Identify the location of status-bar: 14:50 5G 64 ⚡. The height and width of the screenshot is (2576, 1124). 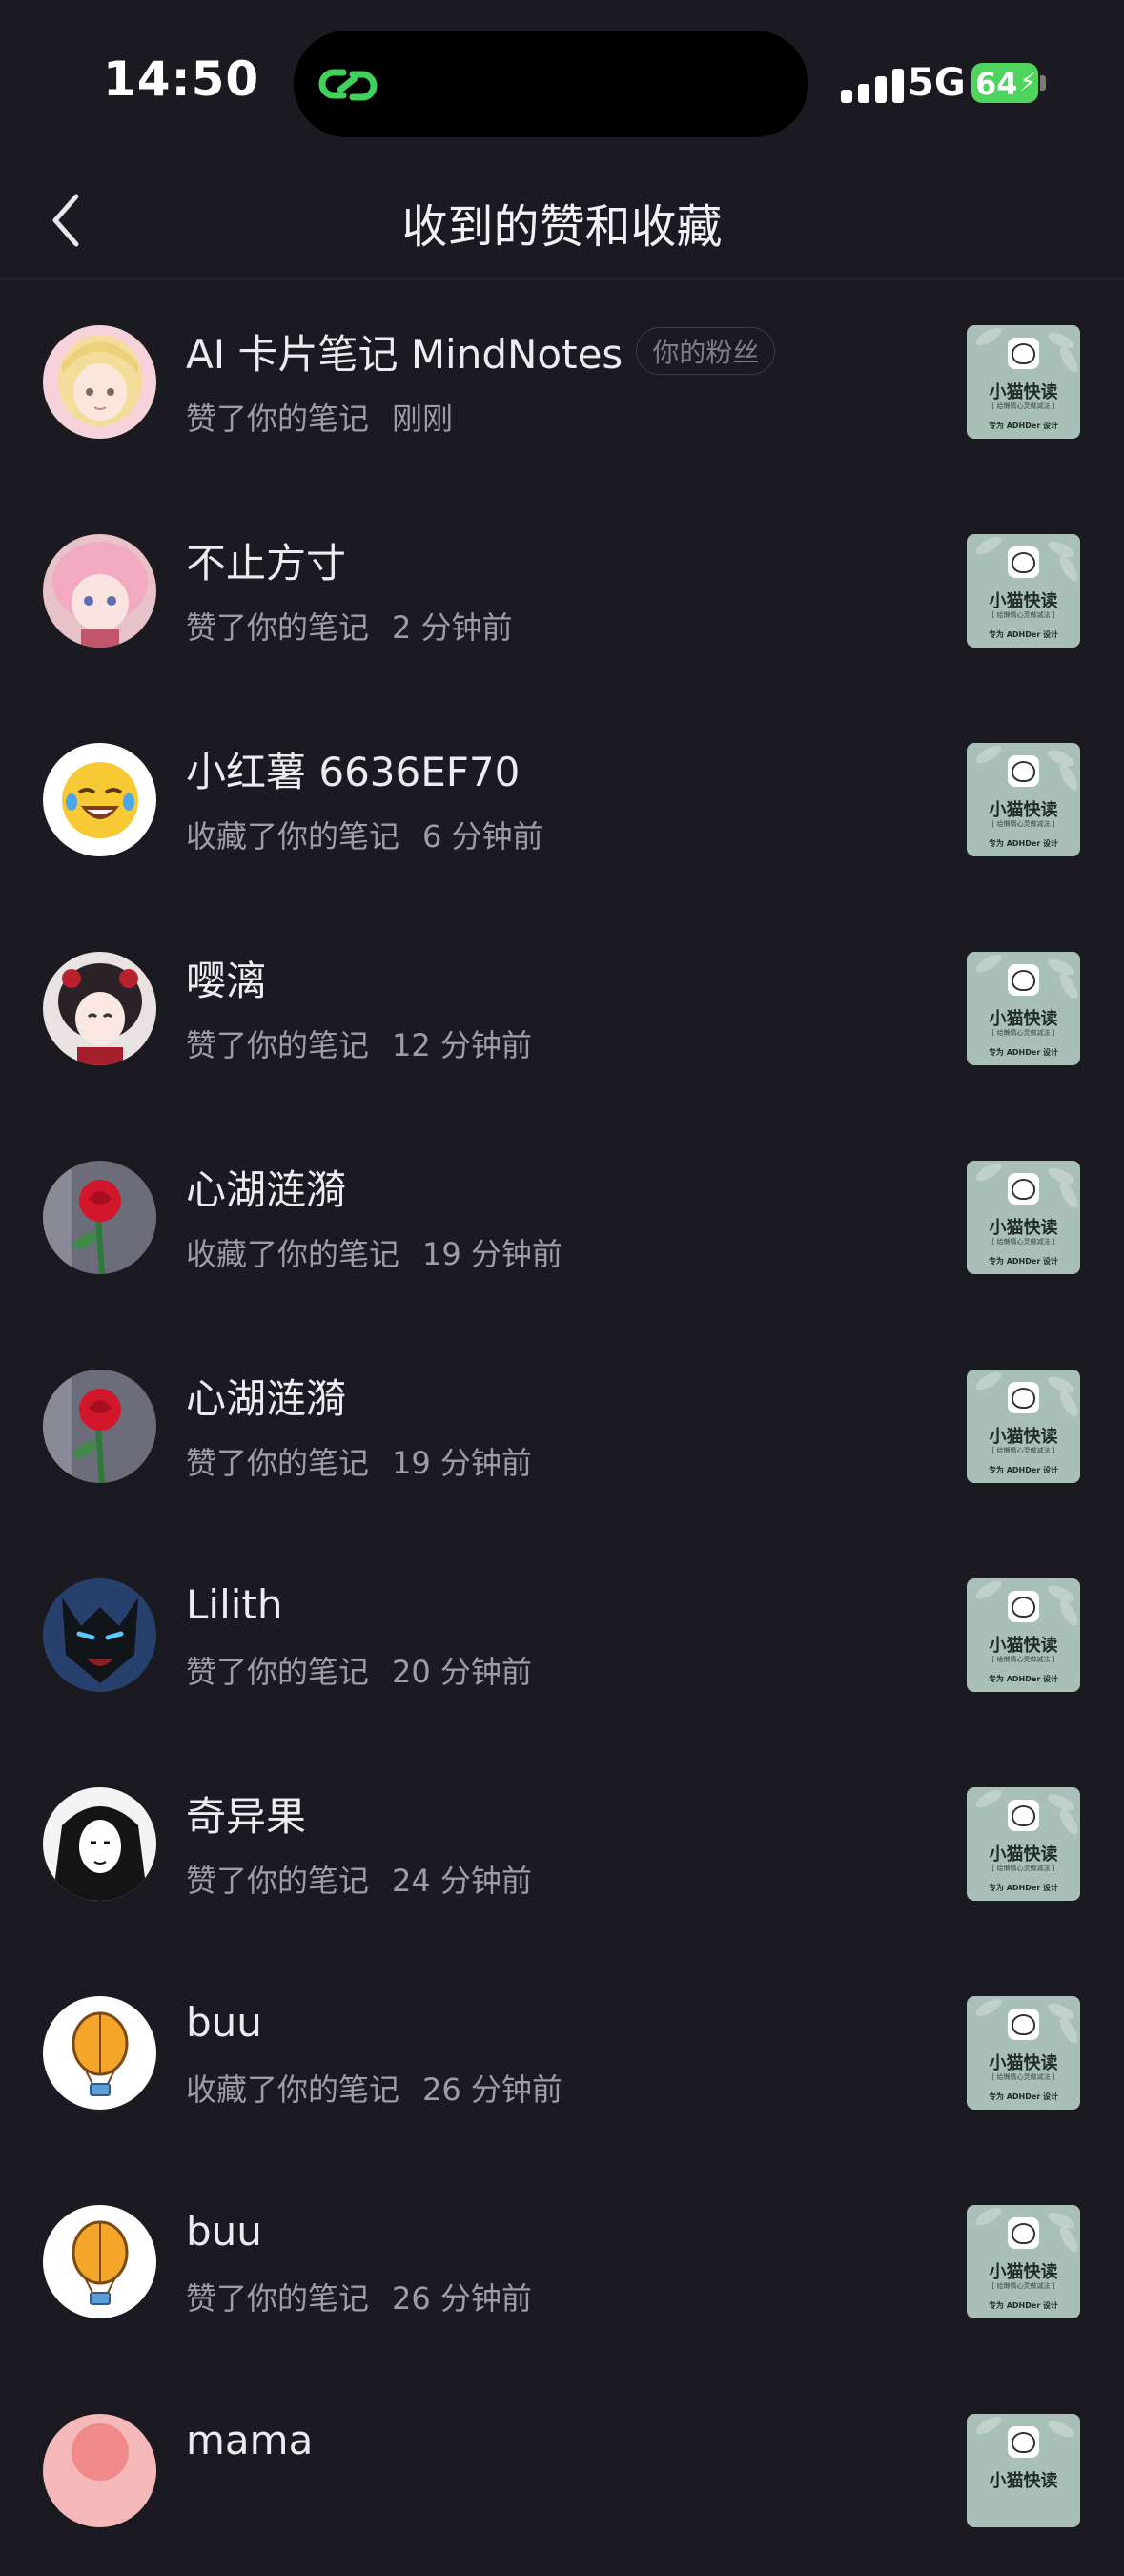
(562, 81).